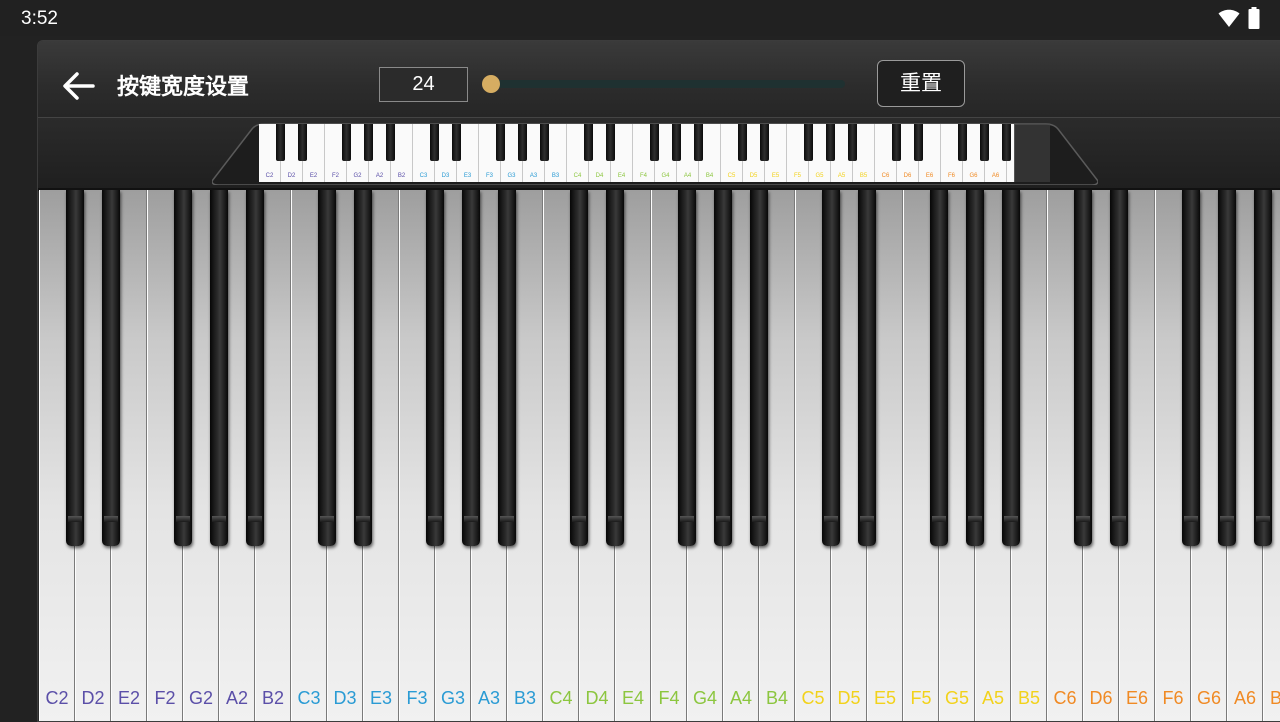 This screenshot has width=1280, height=722. I want to click on navigator-viewport-window, so click(1032, 153).